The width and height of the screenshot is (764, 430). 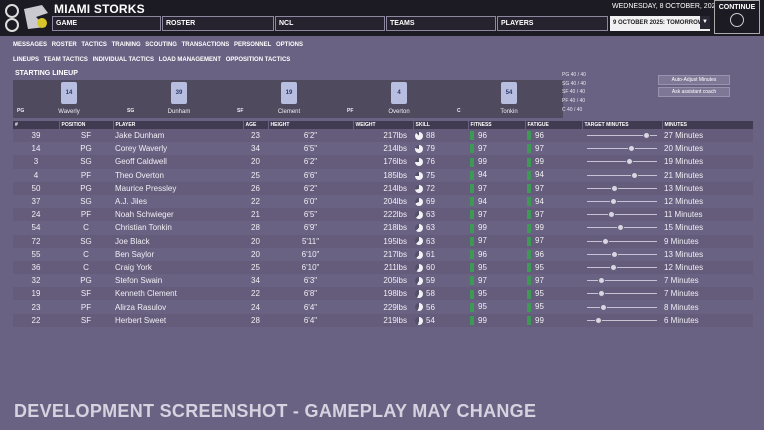 What do you see at coordinates (178, 215) in the screenshot?
I see `cell-player: Noah Schwieger` at bounding box center [178, 215].